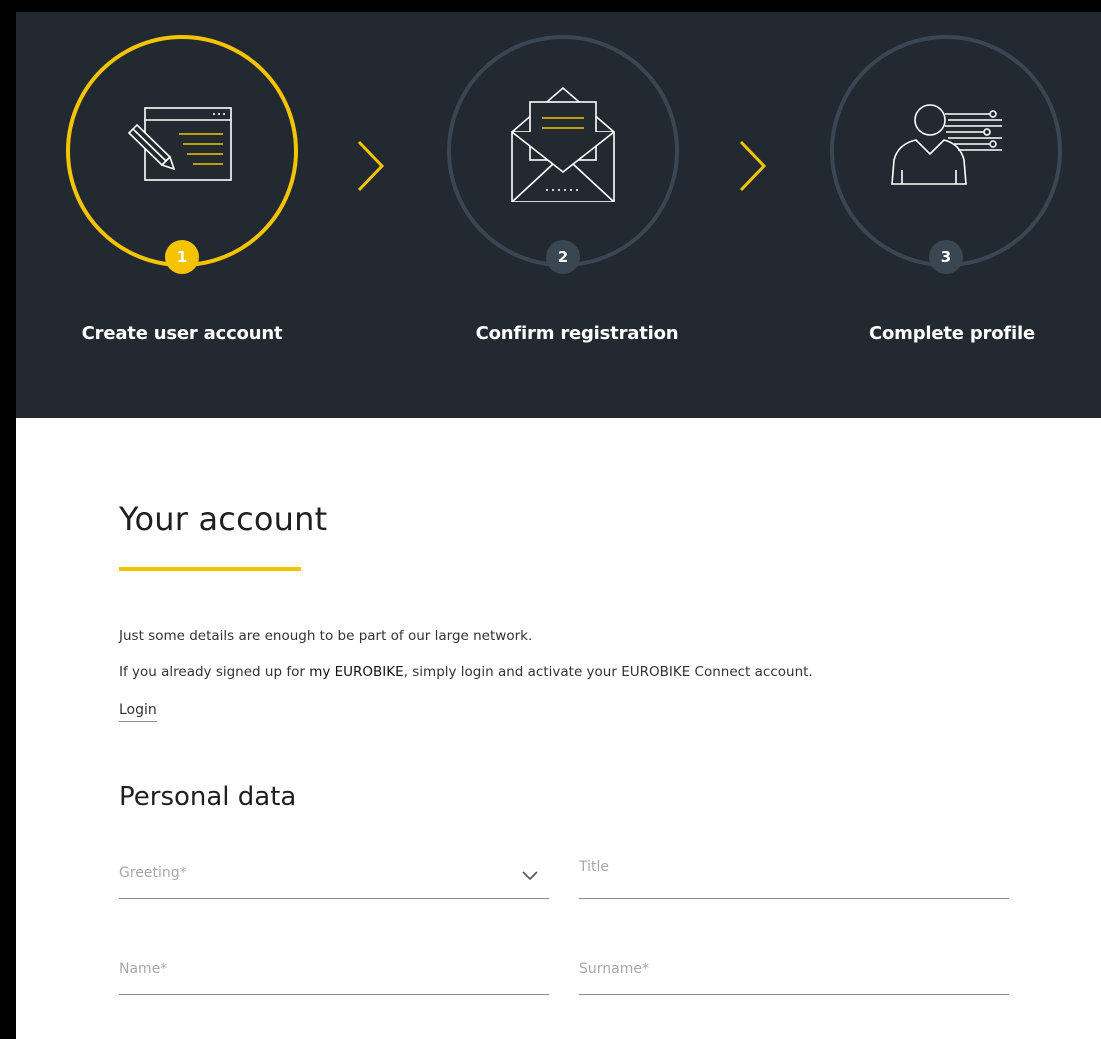  What do you see at coordinates (946, 257) in the screenshot?
I see `step-3-badge: 3` at bounding box center [946, 257].